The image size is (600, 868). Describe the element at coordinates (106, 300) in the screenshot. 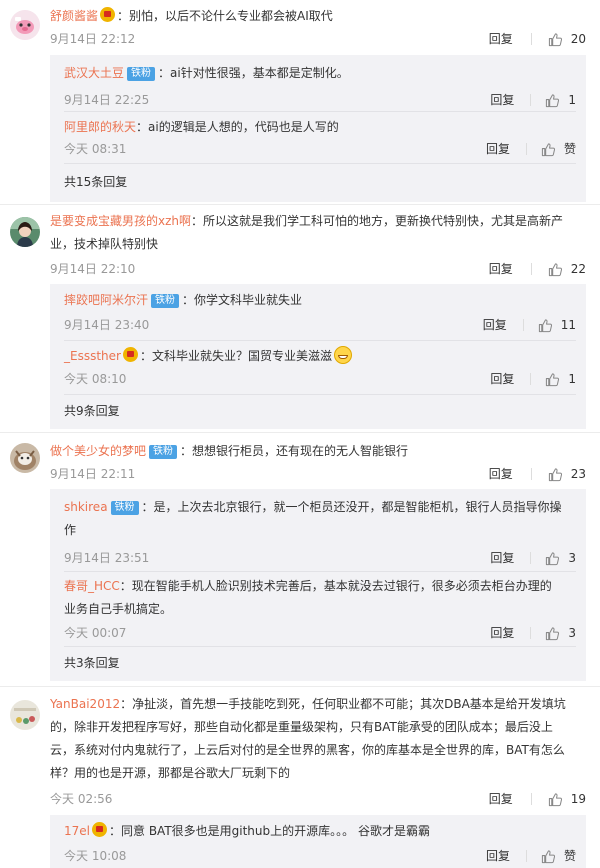

I see `reply-username: 摔跤吧阿米尔汗` at that location.